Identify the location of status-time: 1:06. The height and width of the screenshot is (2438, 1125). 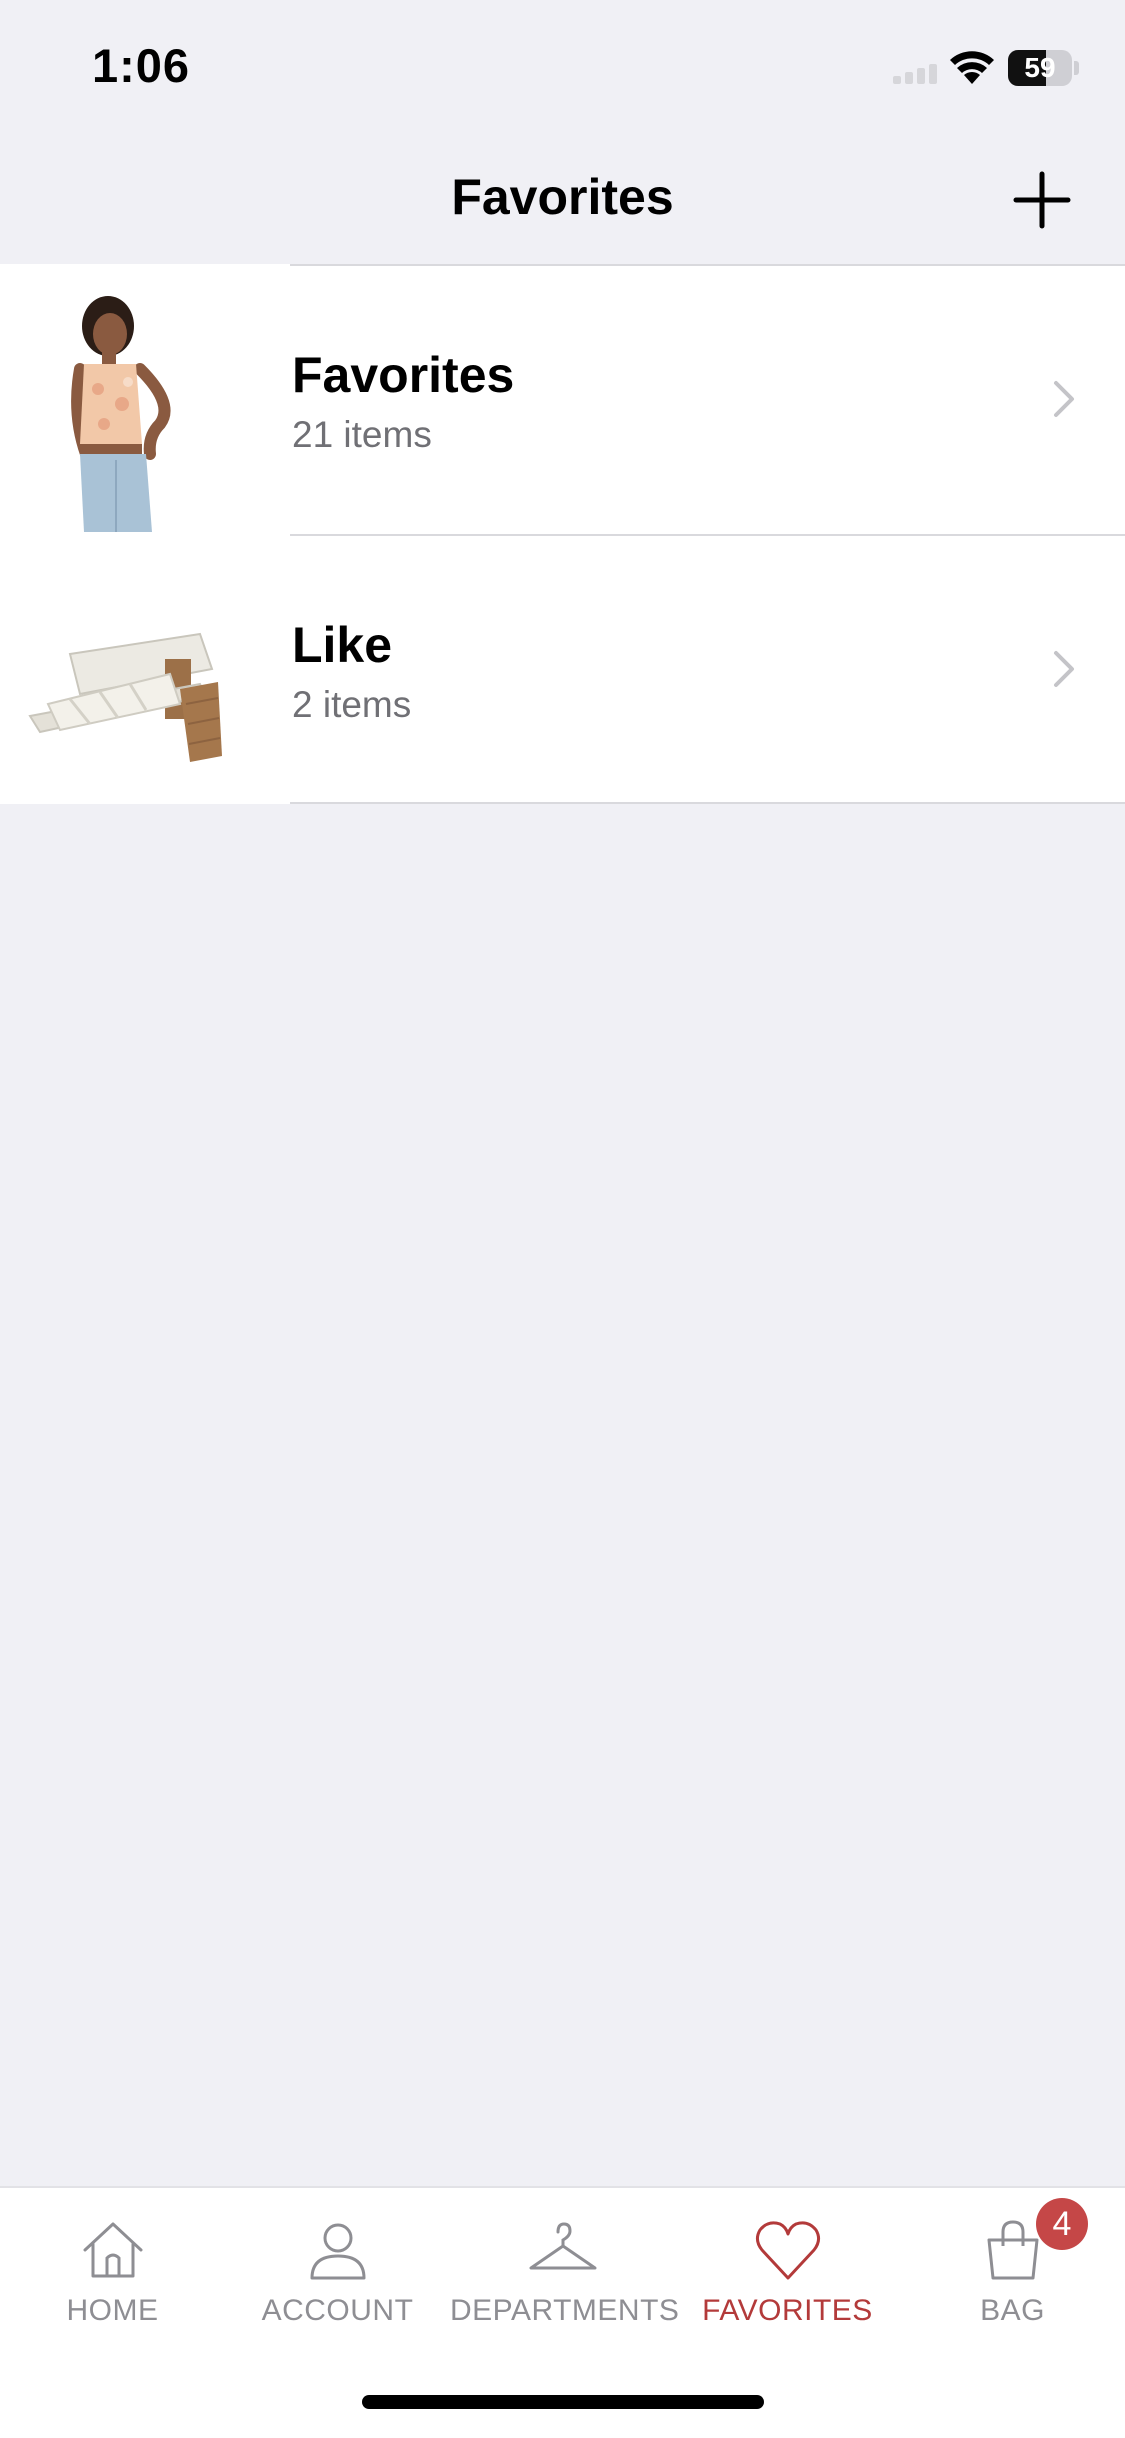
(141, 65).